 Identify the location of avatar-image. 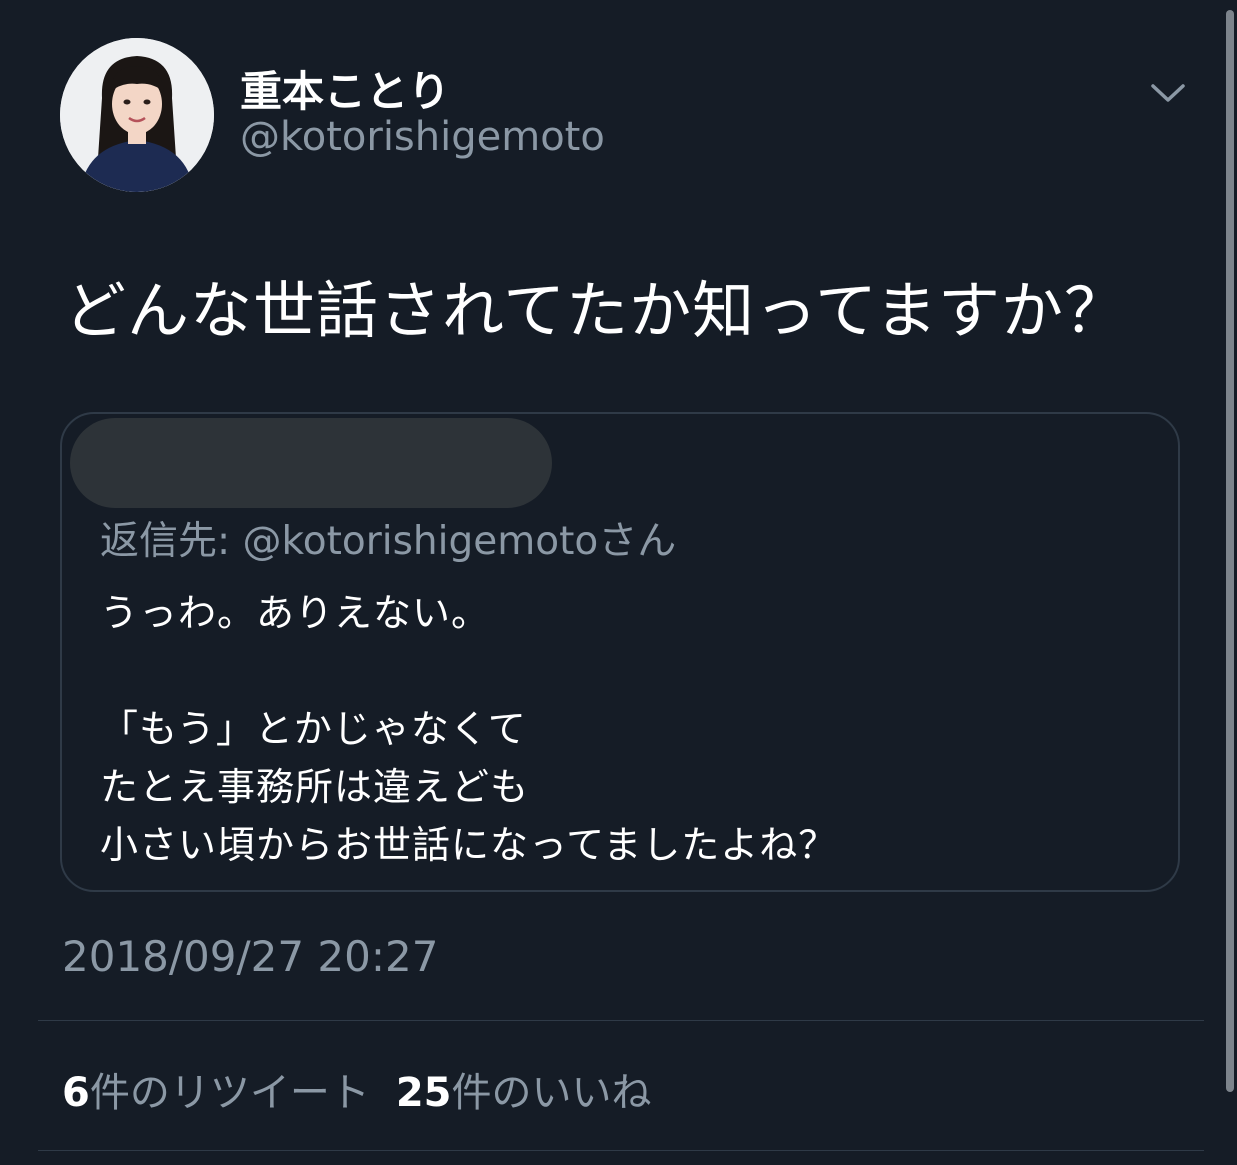
(137, 115).